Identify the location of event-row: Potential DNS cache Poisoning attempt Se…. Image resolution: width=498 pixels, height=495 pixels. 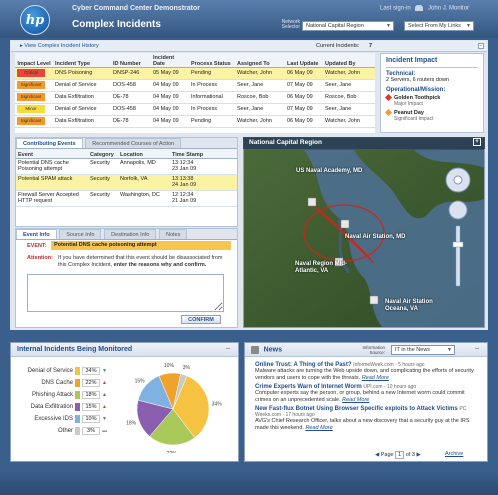
(126, 166).